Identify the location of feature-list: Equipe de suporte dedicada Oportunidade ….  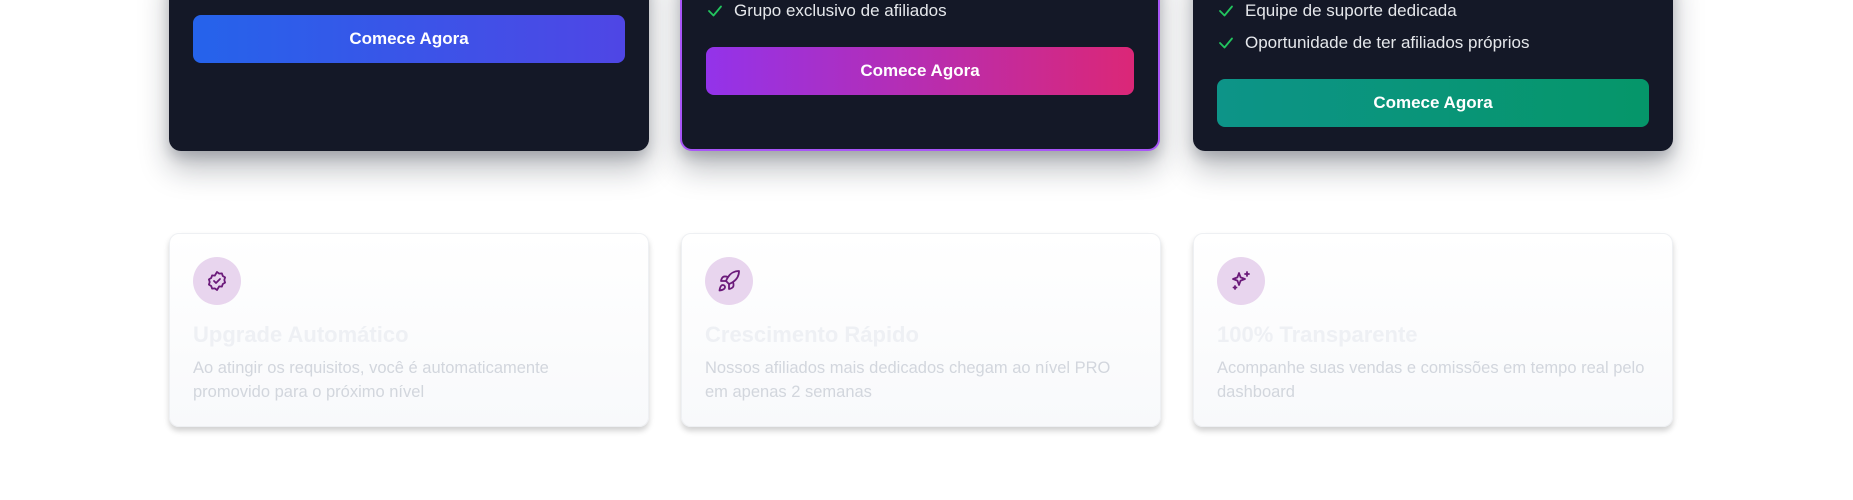
(1433, 29).